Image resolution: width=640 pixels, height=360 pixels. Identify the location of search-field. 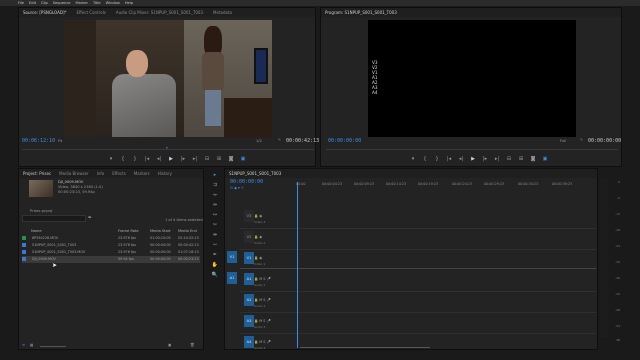
(54, 218).